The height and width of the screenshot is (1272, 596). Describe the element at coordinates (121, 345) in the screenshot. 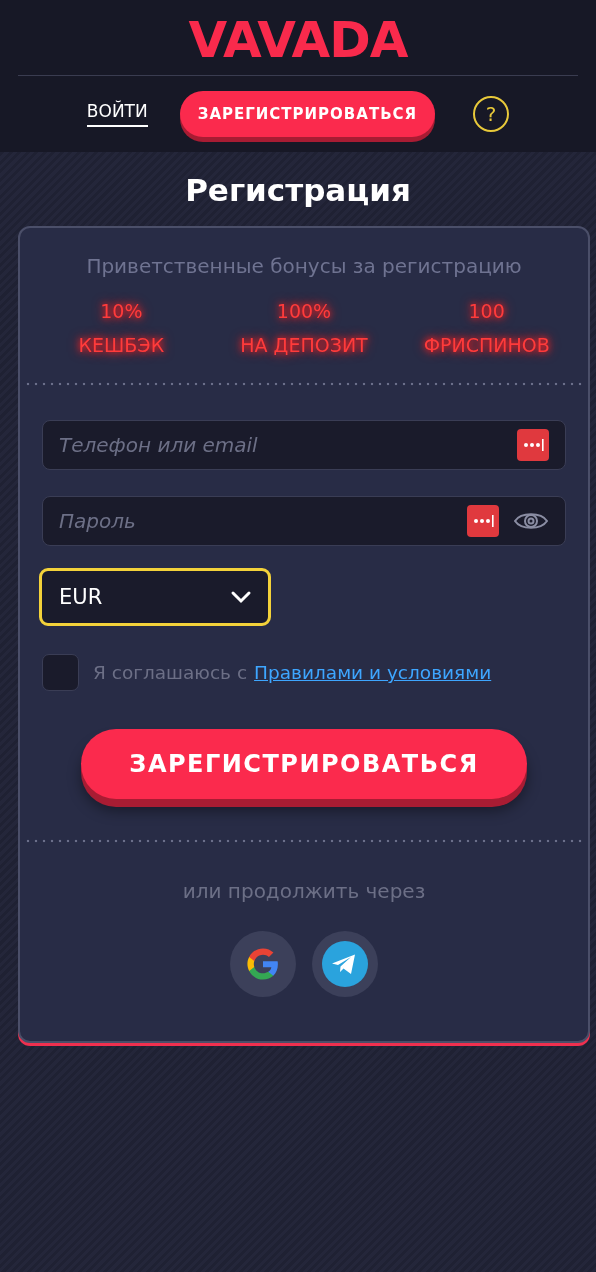

I see `bonus-label: КЕШБЭК` at that location.